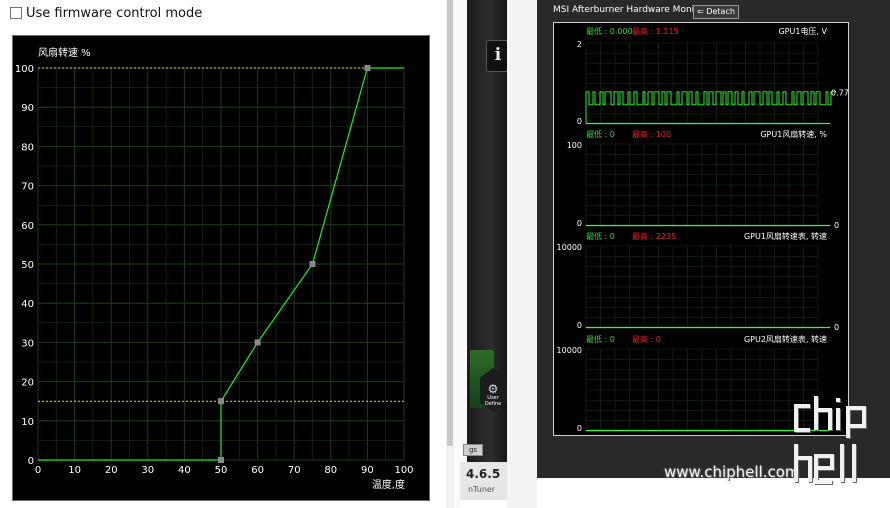 Image resolution: width=890 pixels, height=508 pixels. I want to click on gear-icon: ⚙, so click(493, 389).